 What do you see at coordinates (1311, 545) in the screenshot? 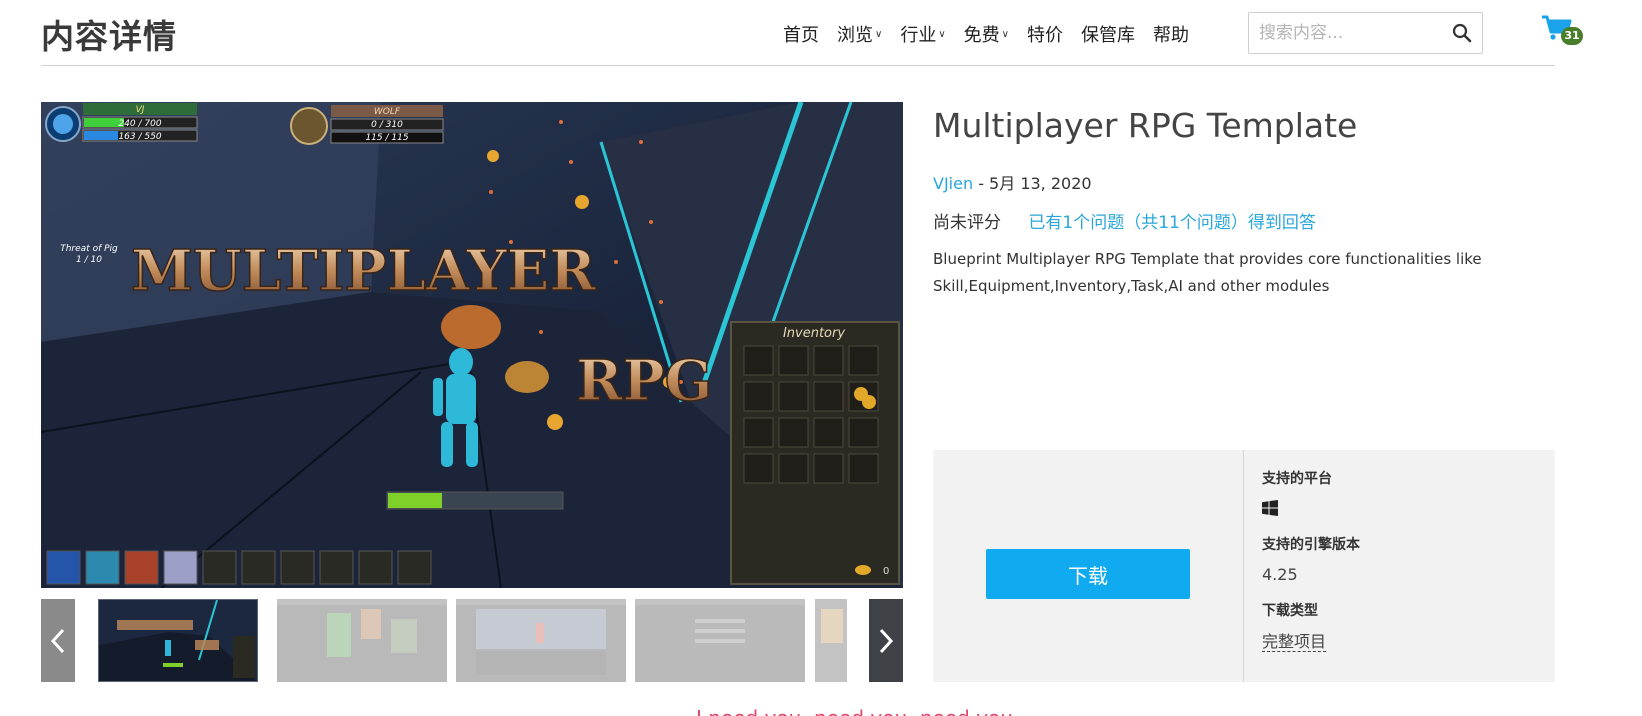
I see `engine-version-label: 支持的引擎版本` at bounding box center [1311, 545].